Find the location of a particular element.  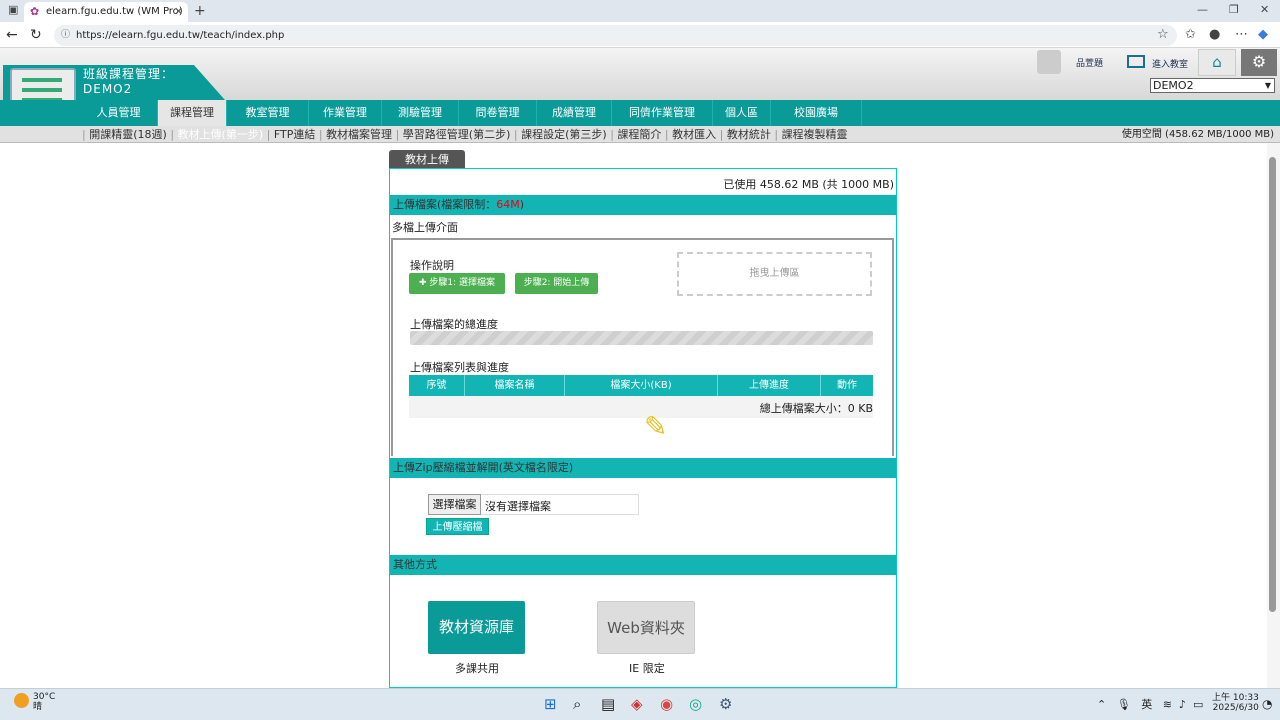

user-name: 品萱題 is located at coordinates (1089, 62).